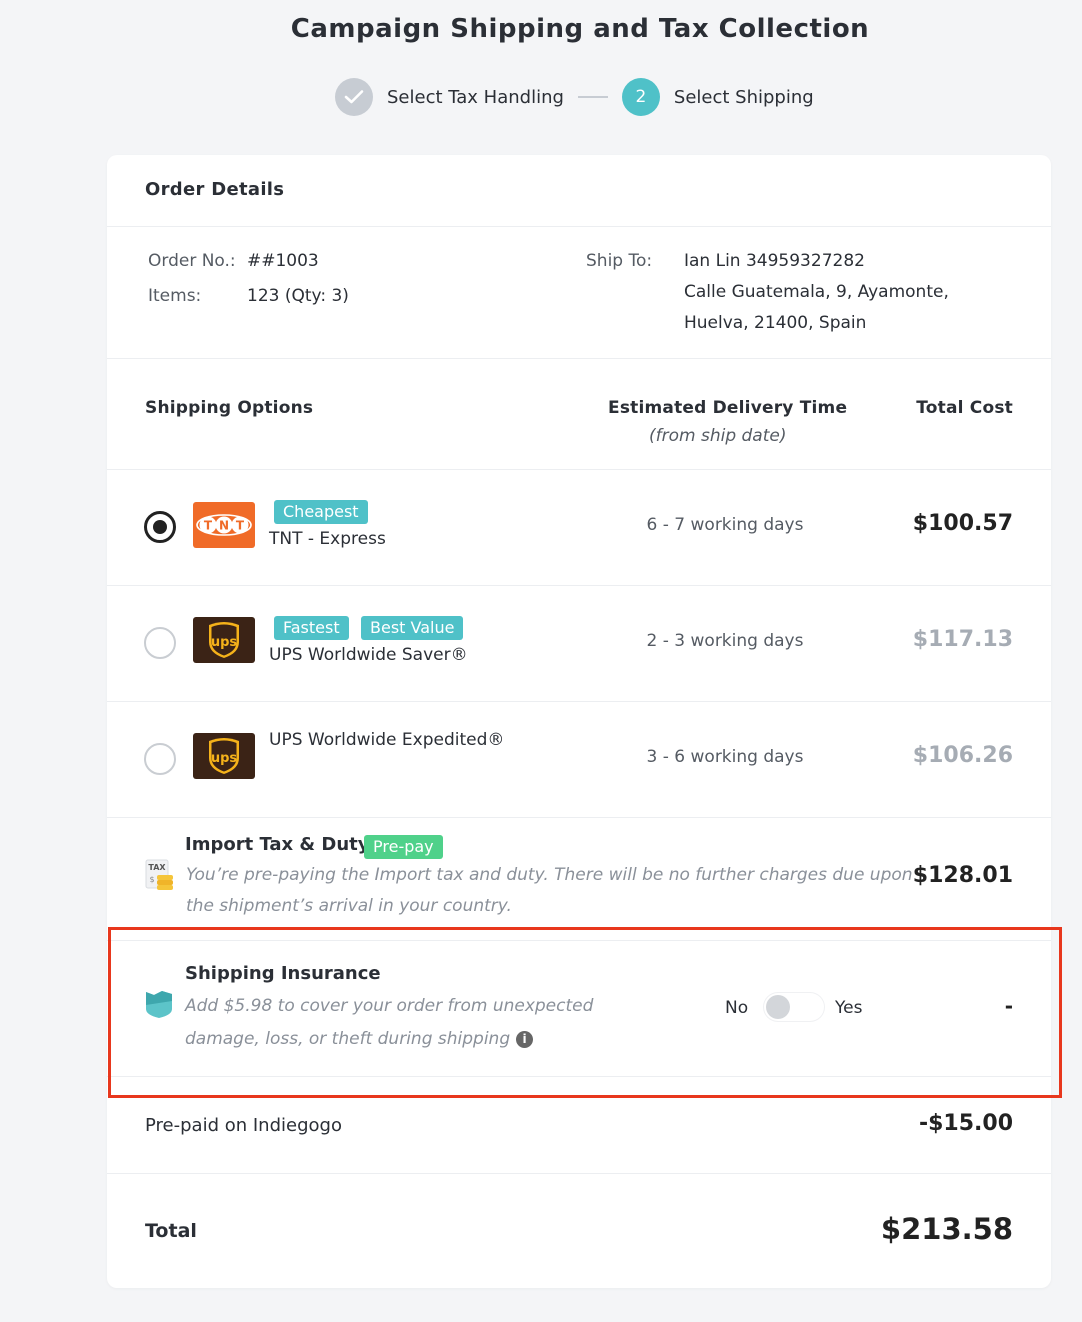 Image resolution: width=1082 pixels, height=1322 pixels. I want to click on import-tax-price: $128.01, so click(962, 875).